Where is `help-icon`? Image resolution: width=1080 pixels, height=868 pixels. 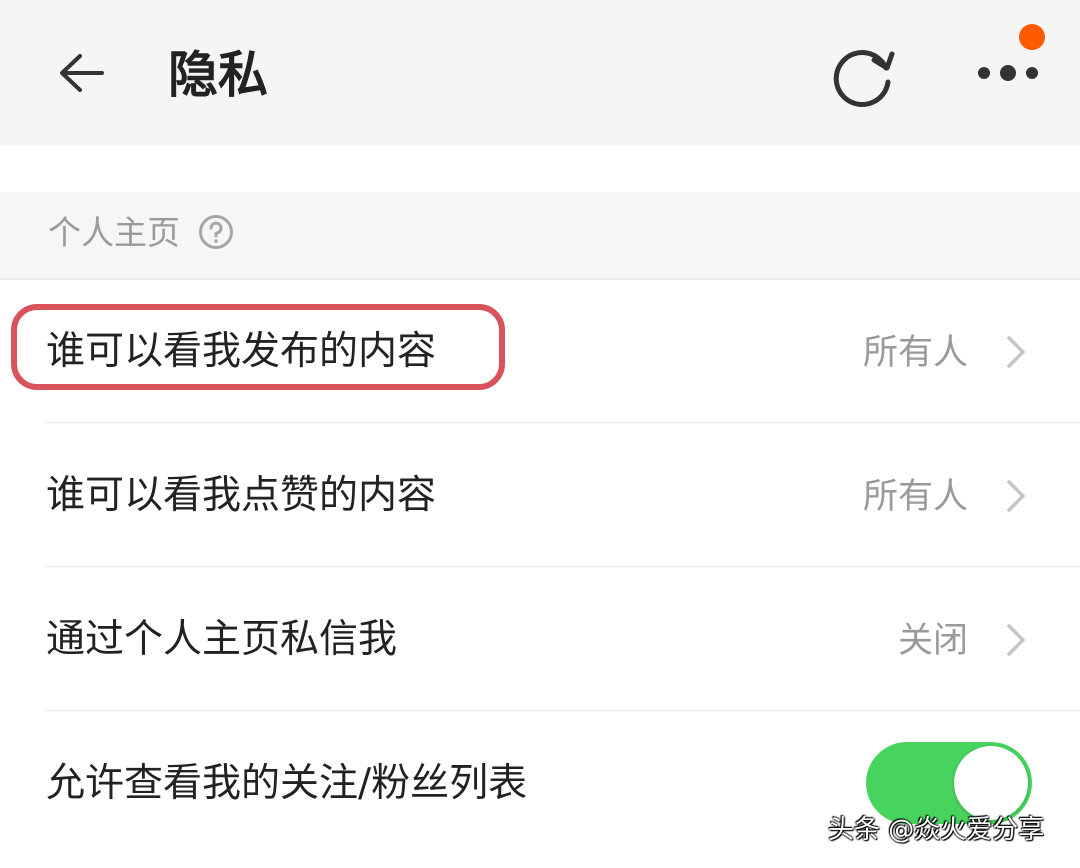
help-icon is located at coordinates (216, 232).